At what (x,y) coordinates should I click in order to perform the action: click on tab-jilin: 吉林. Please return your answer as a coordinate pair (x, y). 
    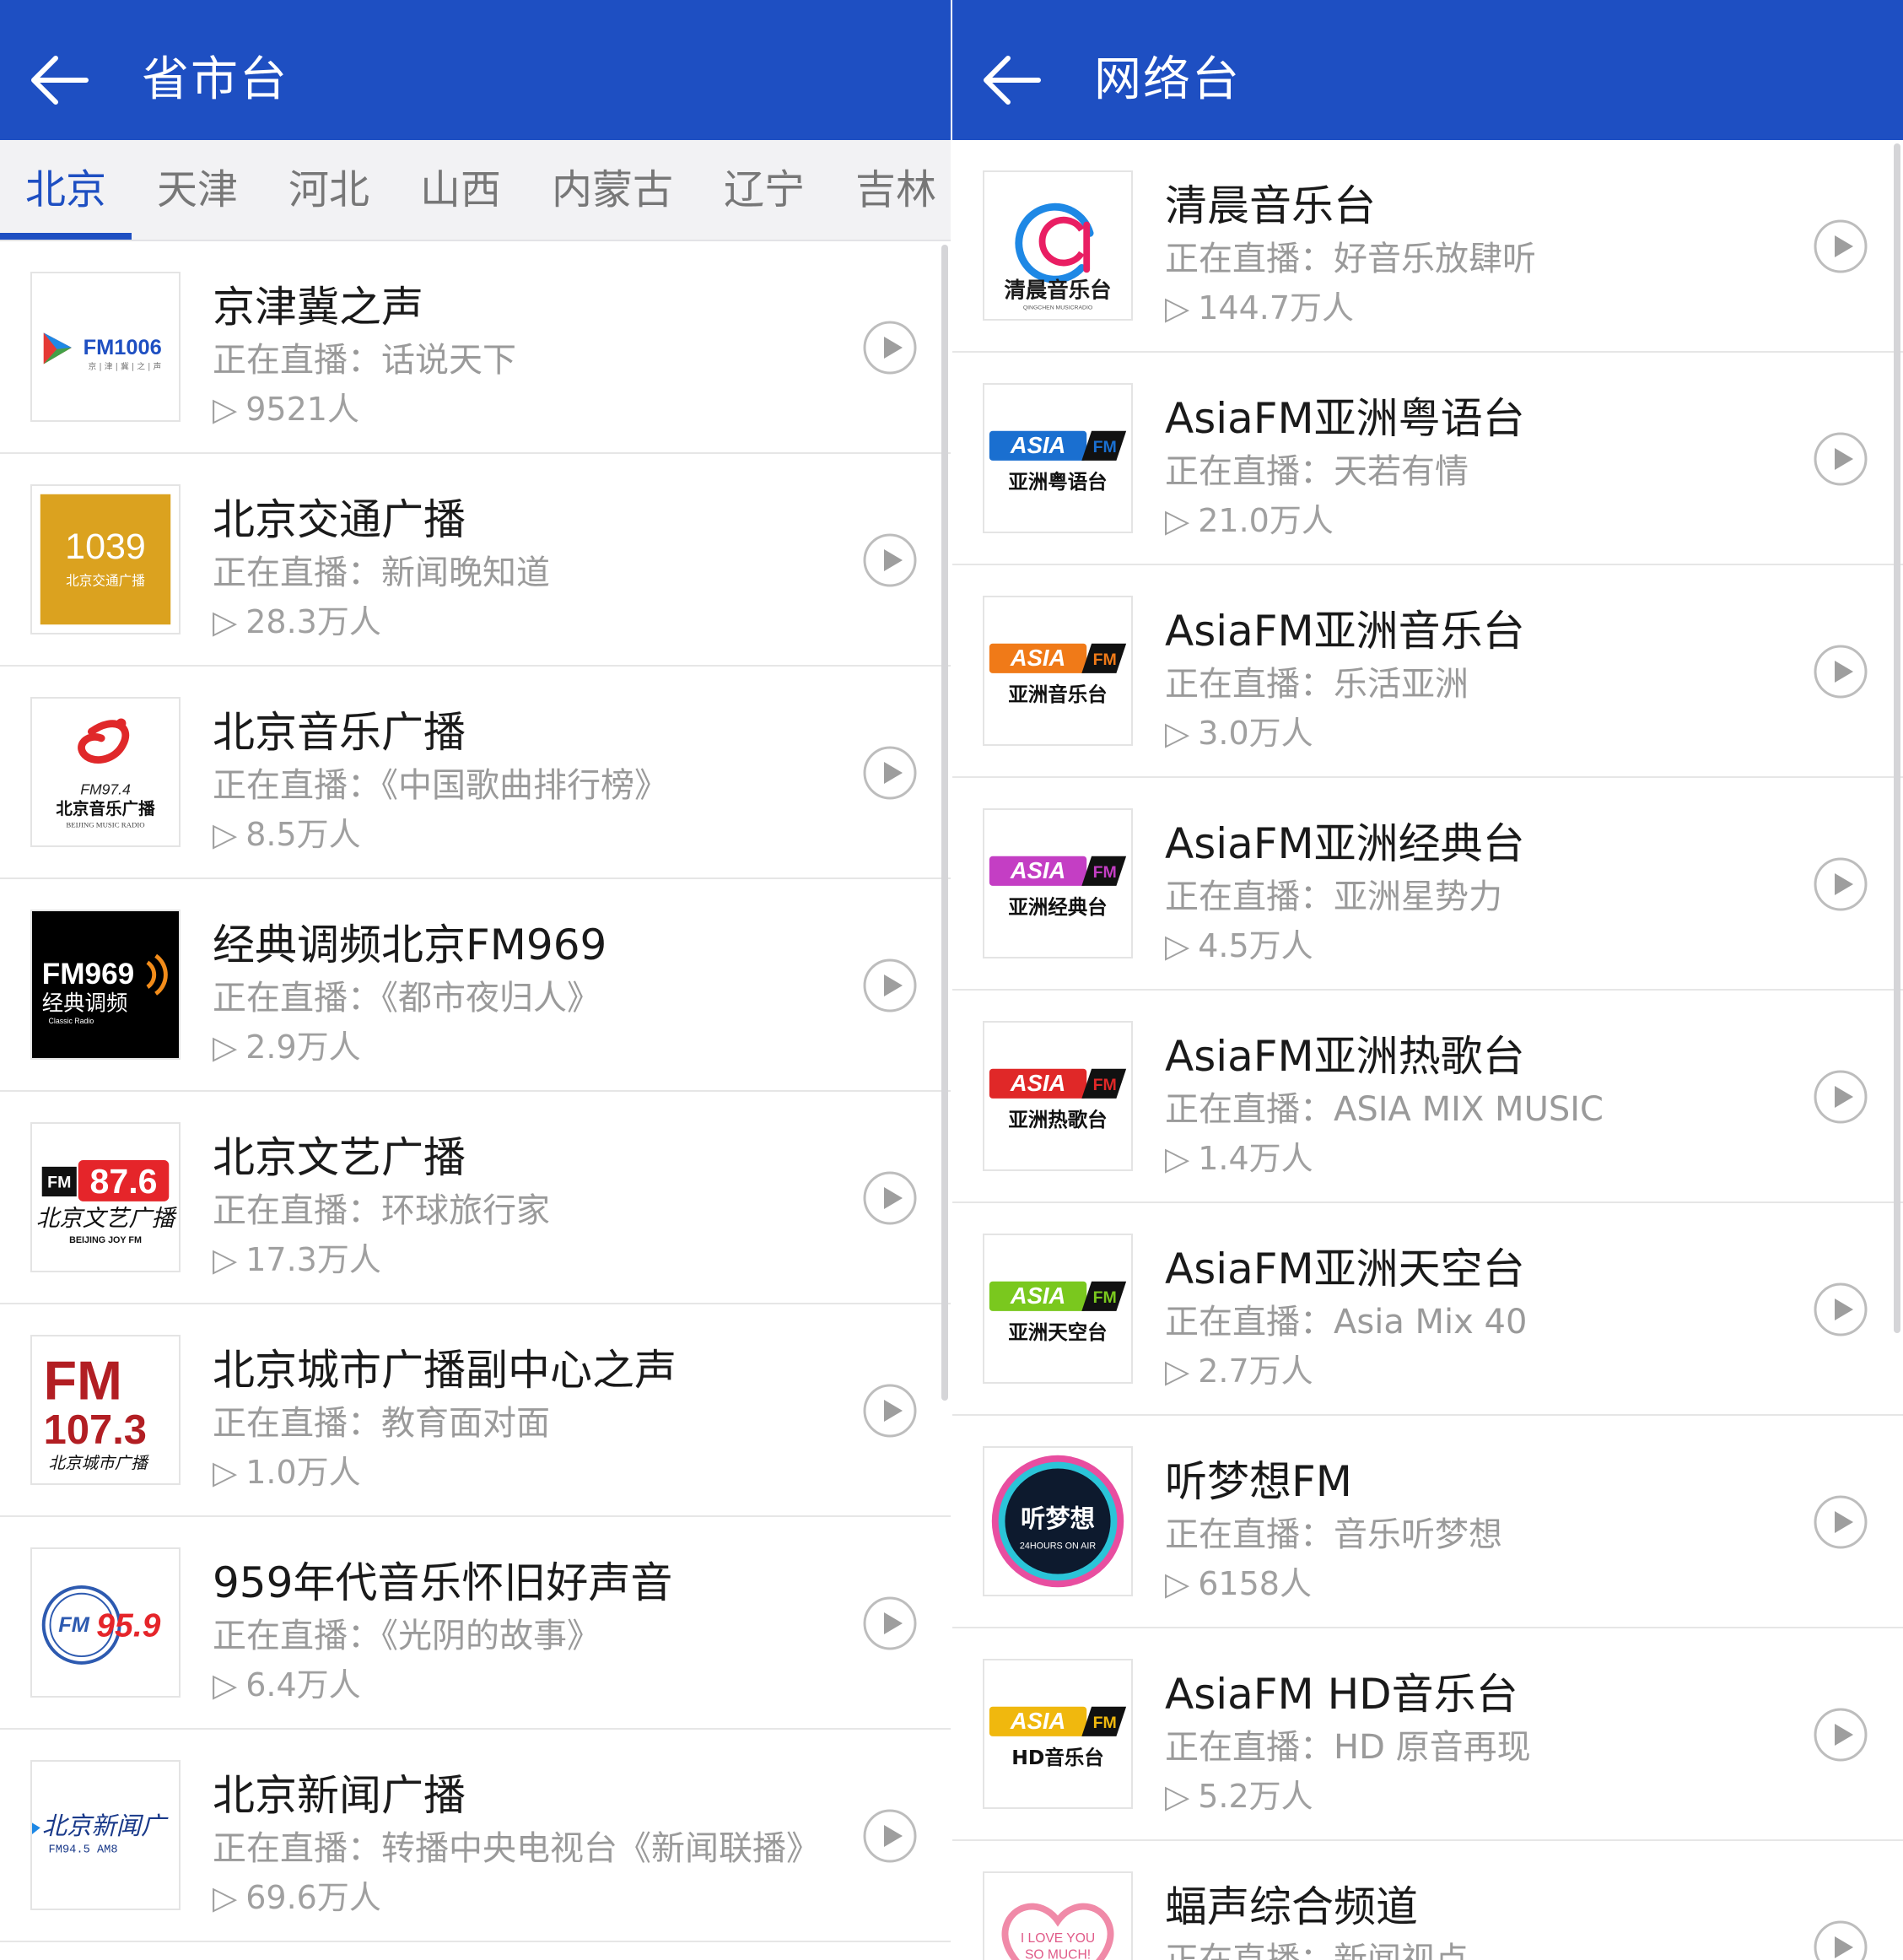
    Looking at the image, I should click on (890, 190).